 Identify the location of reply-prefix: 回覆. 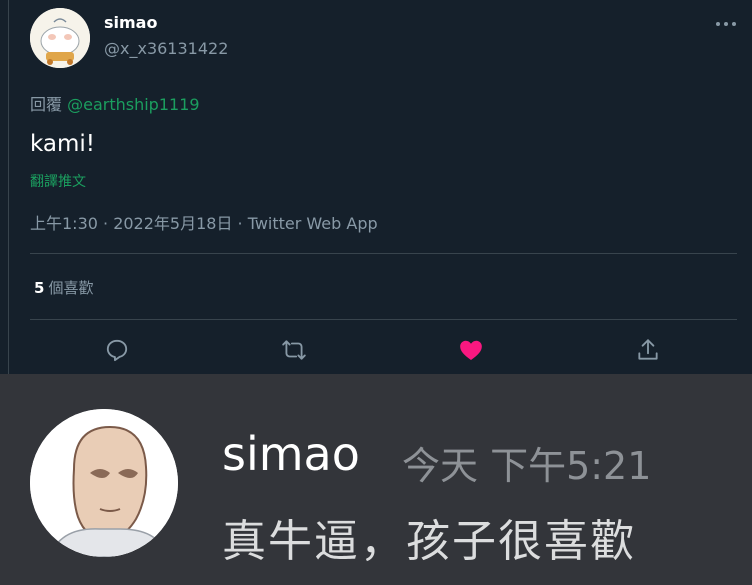
(46, 104).